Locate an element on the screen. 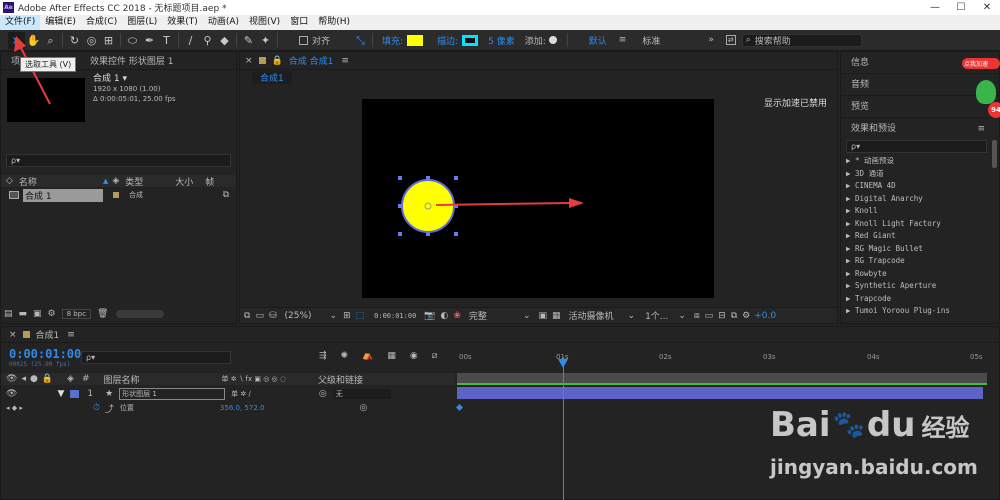 This screenshot has width=1000, height=500. bpc-label: 8 bpc is located at coordinates (76, 314).